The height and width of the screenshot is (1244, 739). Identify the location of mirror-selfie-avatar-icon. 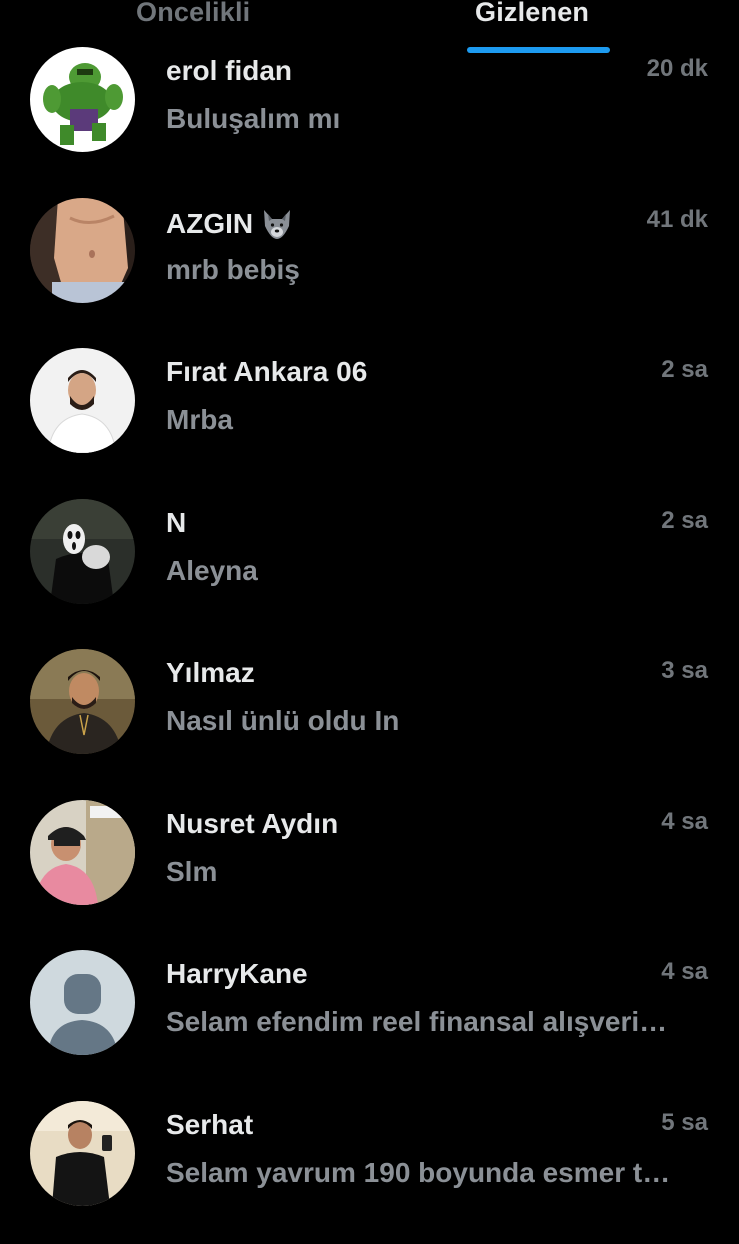
(82, 1153).